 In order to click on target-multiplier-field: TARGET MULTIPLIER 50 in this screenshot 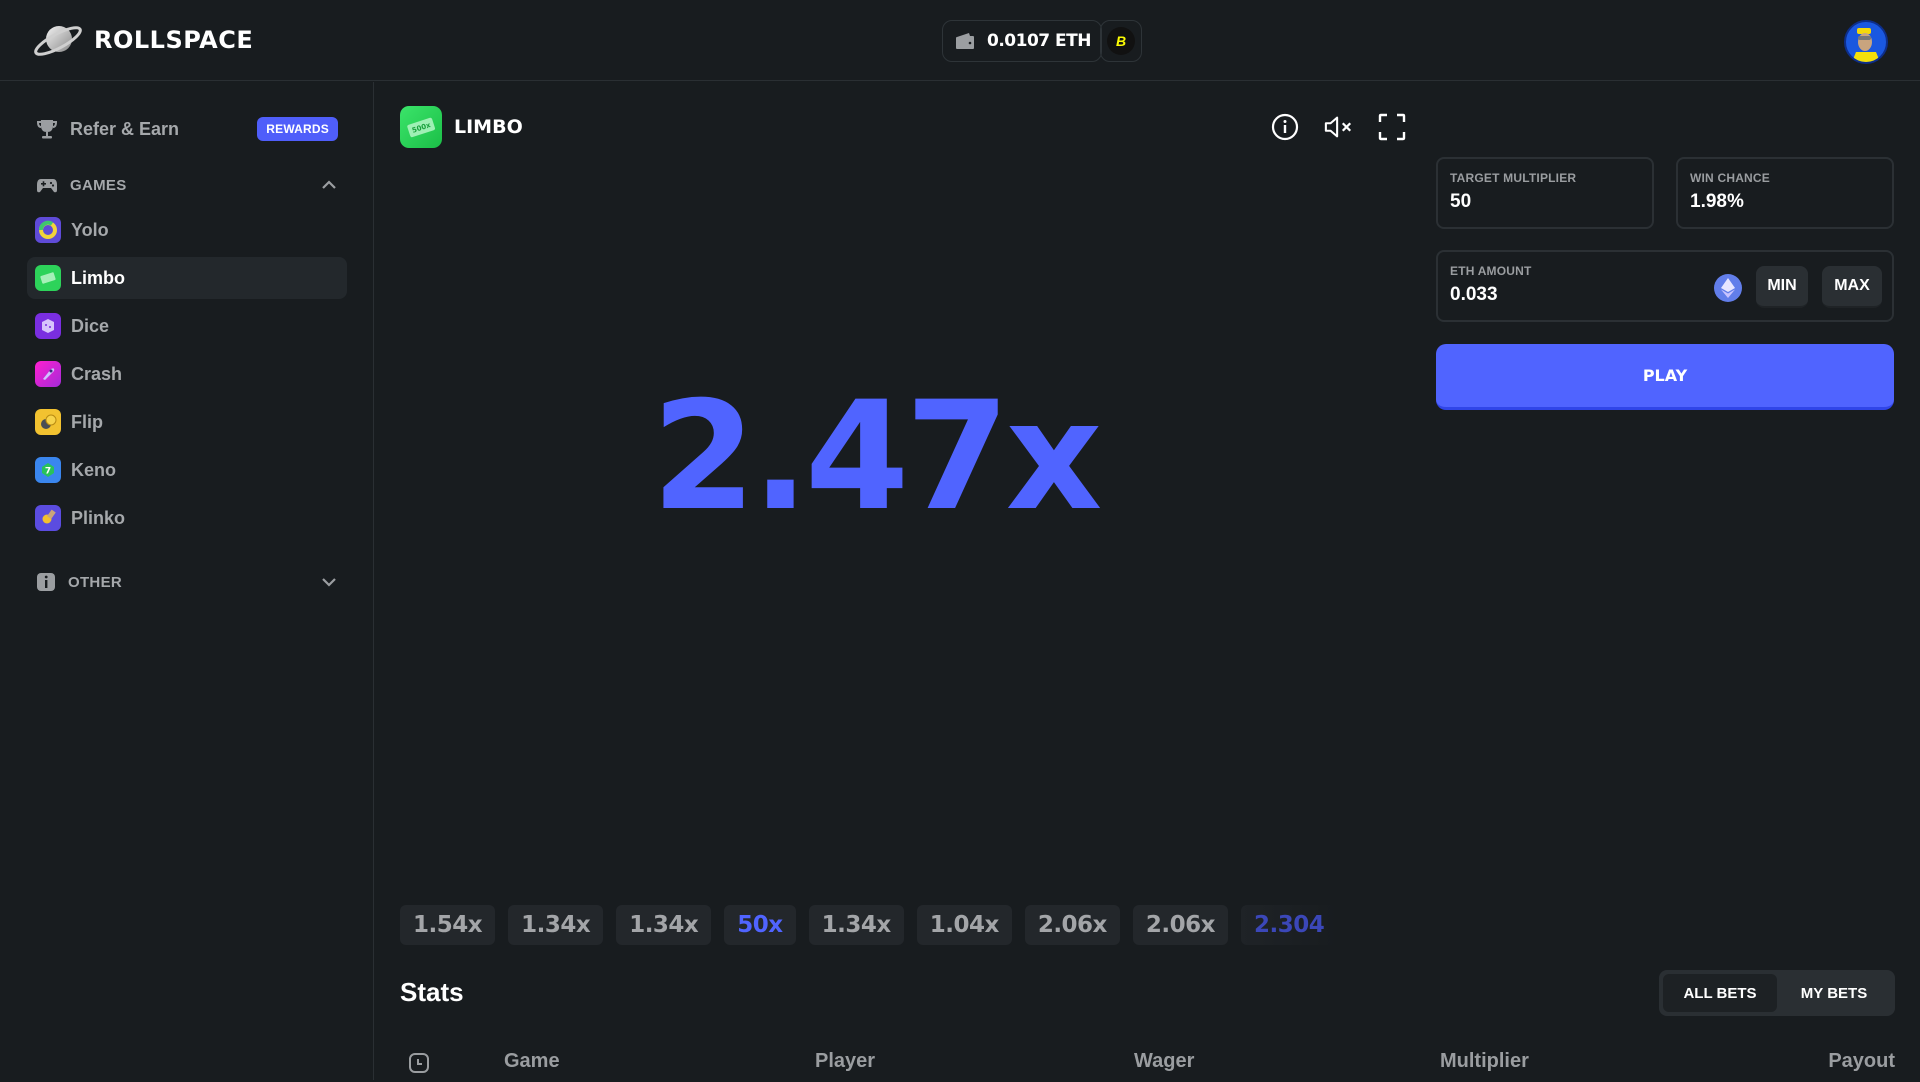, I will do `click(1545, 193)`.